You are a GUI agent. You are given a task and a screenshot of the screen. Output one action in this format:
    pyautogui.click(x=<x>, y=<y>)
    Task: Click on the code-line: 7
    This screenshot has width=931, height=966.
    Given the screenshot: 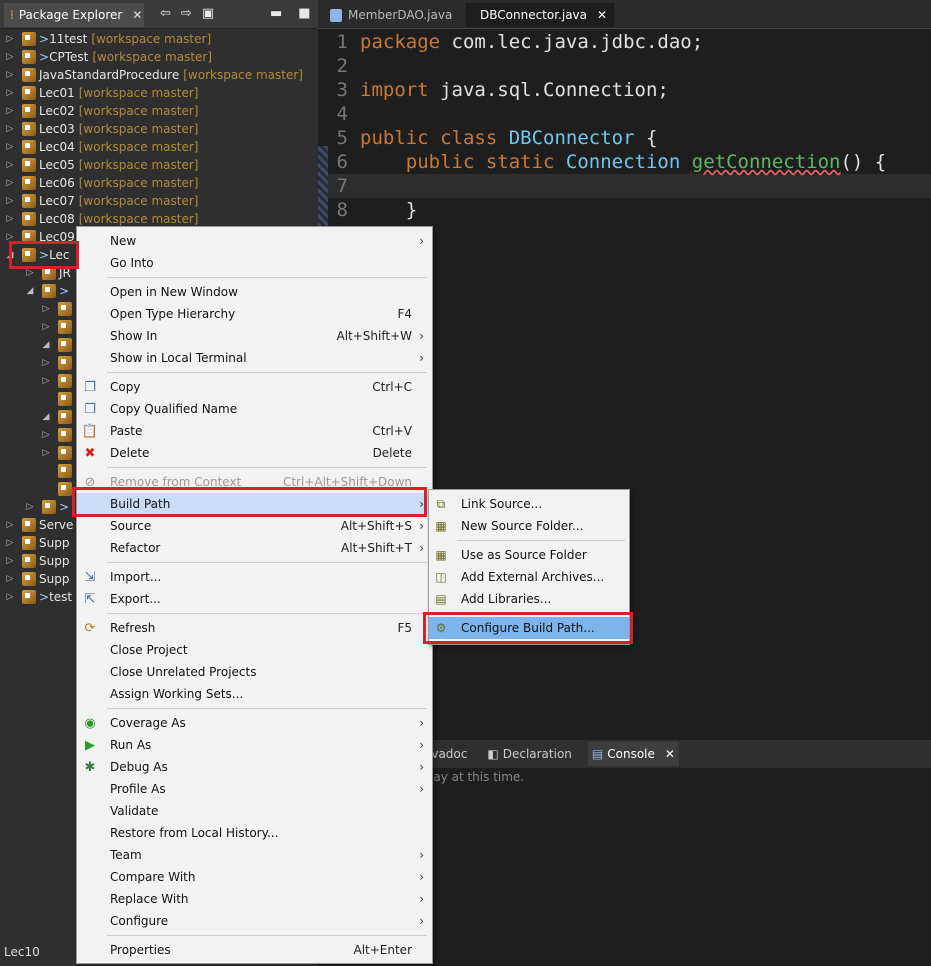 What is the action you would take?
    pyautogui.click(x=624, y=186)
    